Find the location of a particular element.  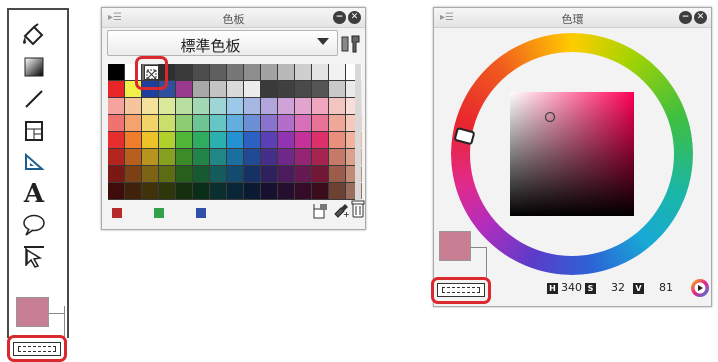

delete-icon is located at coordinates (358, 210).